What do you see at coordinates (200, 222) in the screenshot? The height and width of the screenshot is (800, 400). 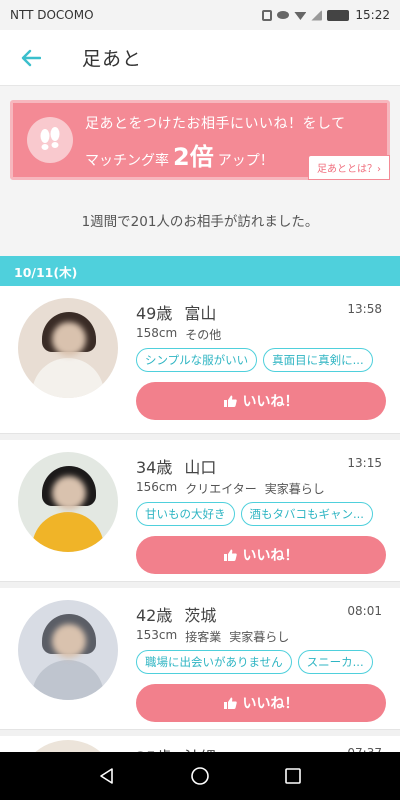 I see `visit-summary: 1週間で201人のお相手が訪れました。` at bounding box center [200, 222].